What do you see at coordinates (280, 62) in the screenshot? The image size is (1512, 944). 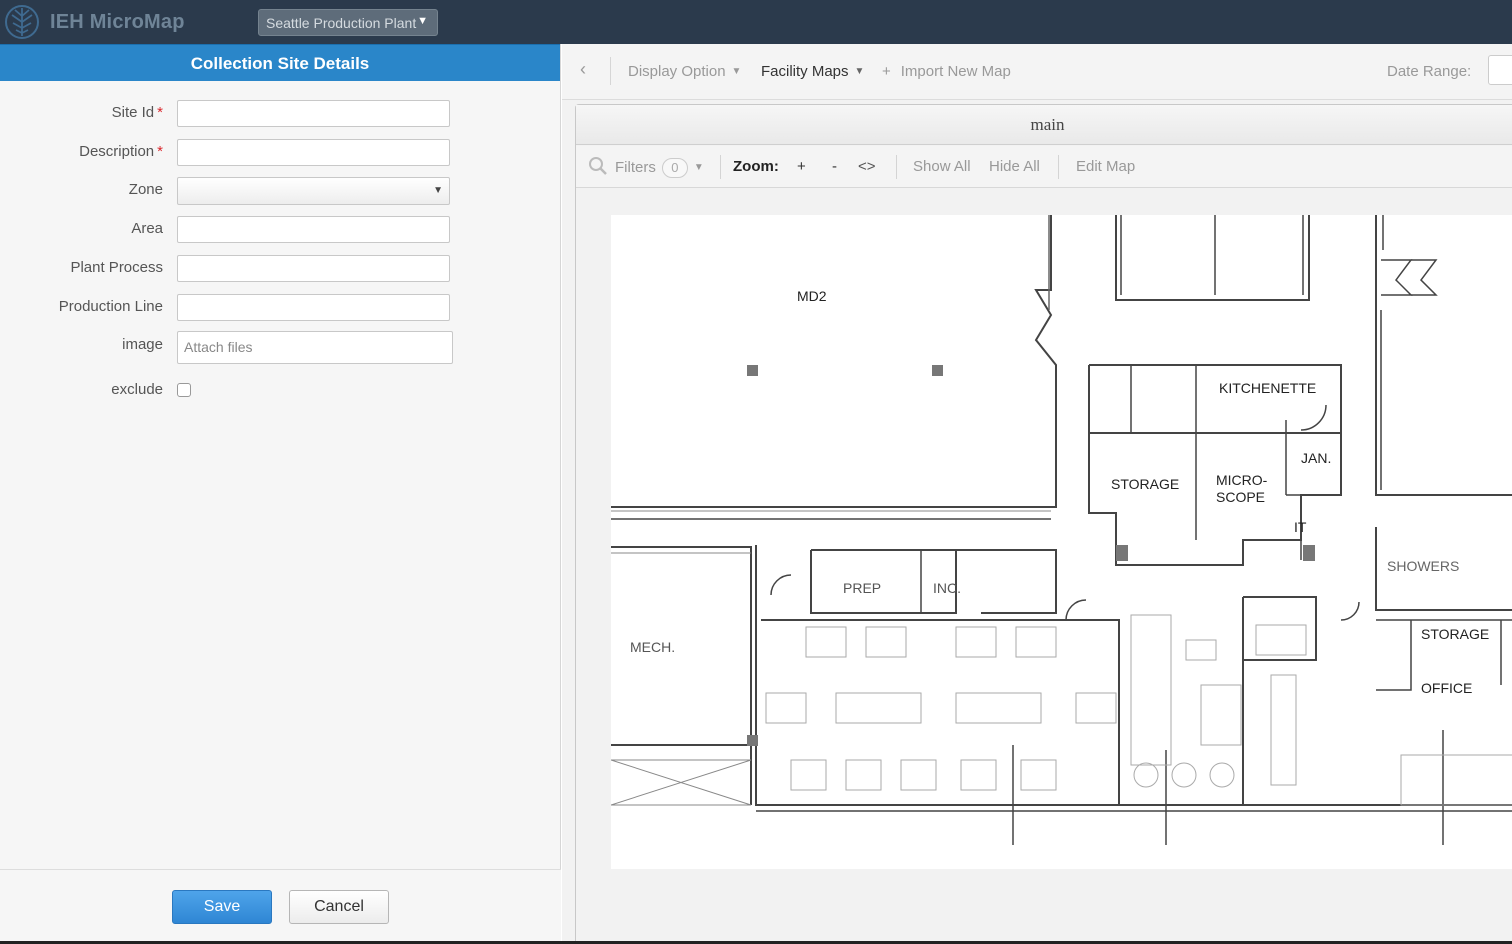 I see `panel-title: Collection Site Details` at bounding box center [280, 62].